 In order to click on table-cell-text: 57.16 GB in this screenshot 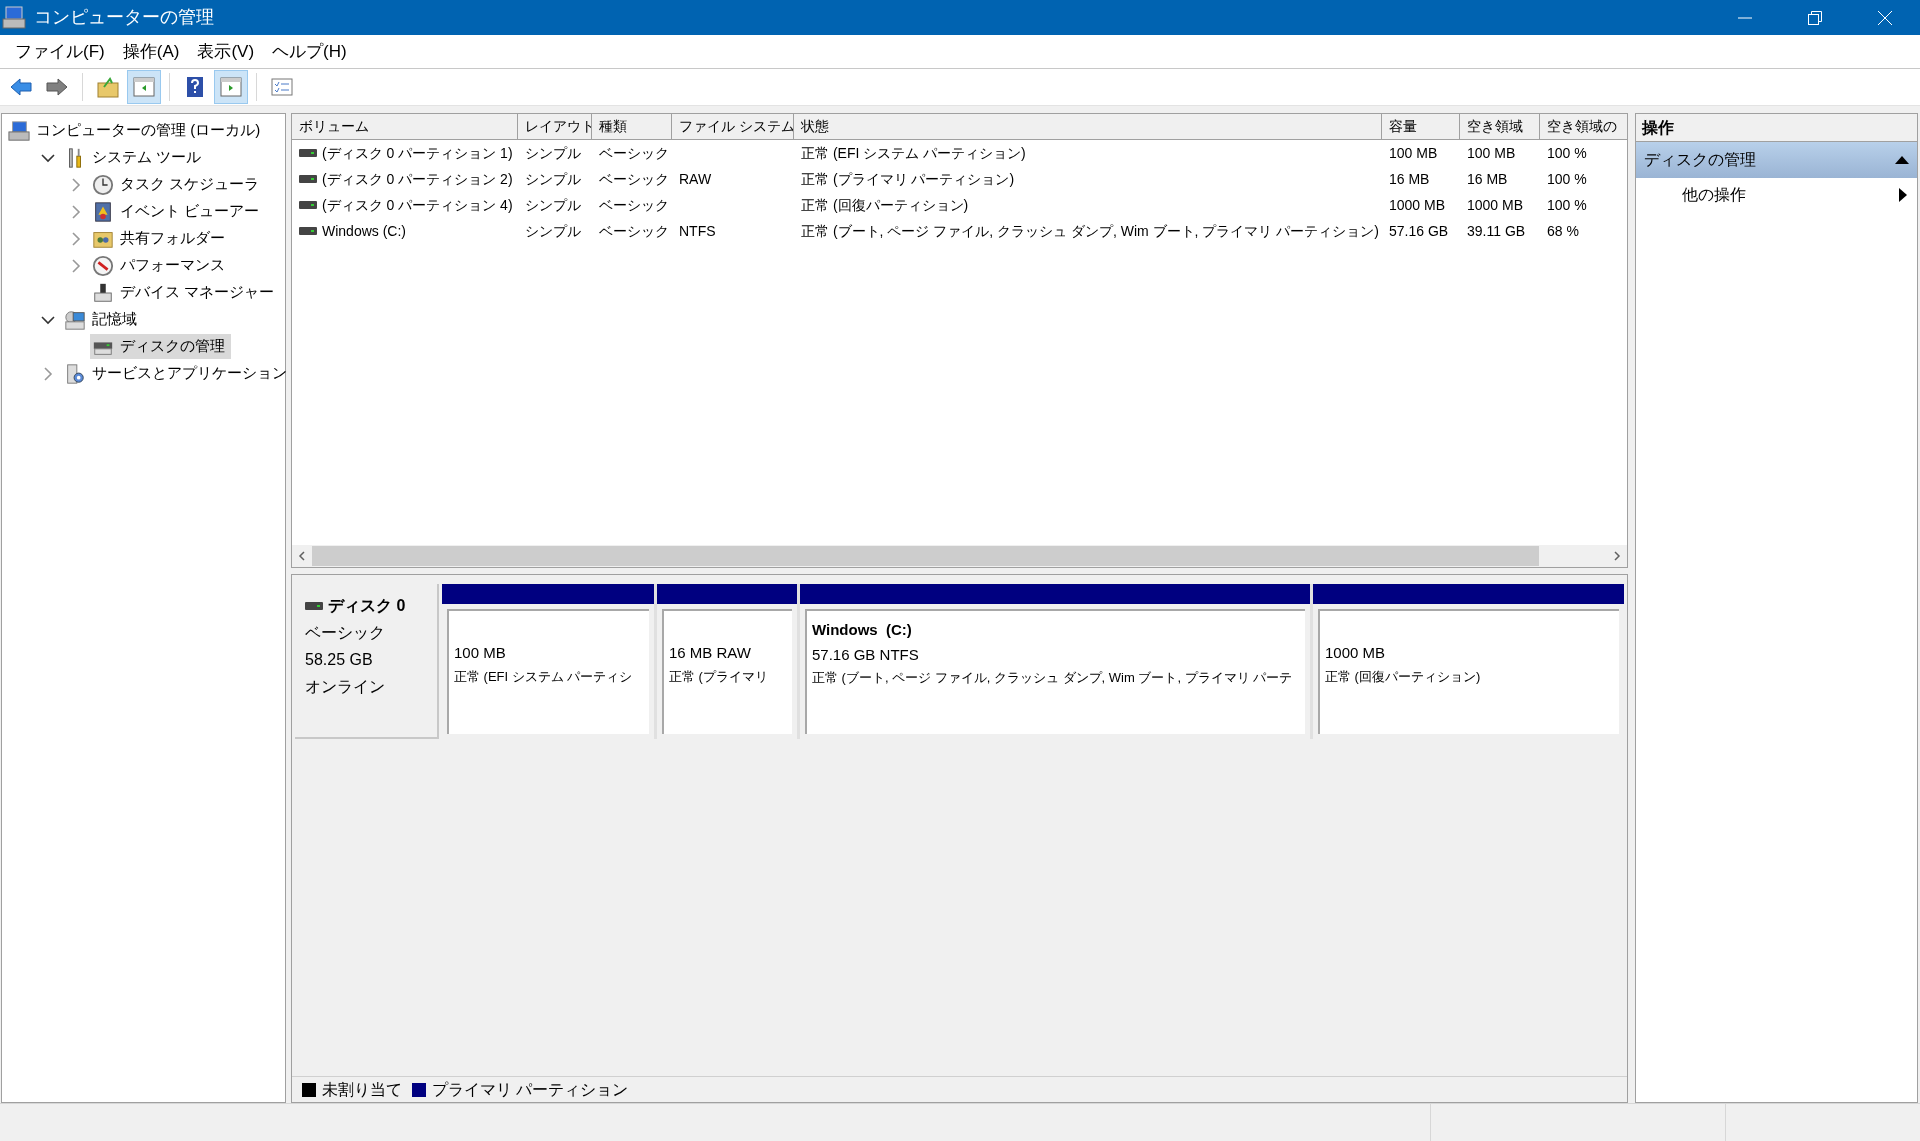, I will do `click(1419, 231)`.